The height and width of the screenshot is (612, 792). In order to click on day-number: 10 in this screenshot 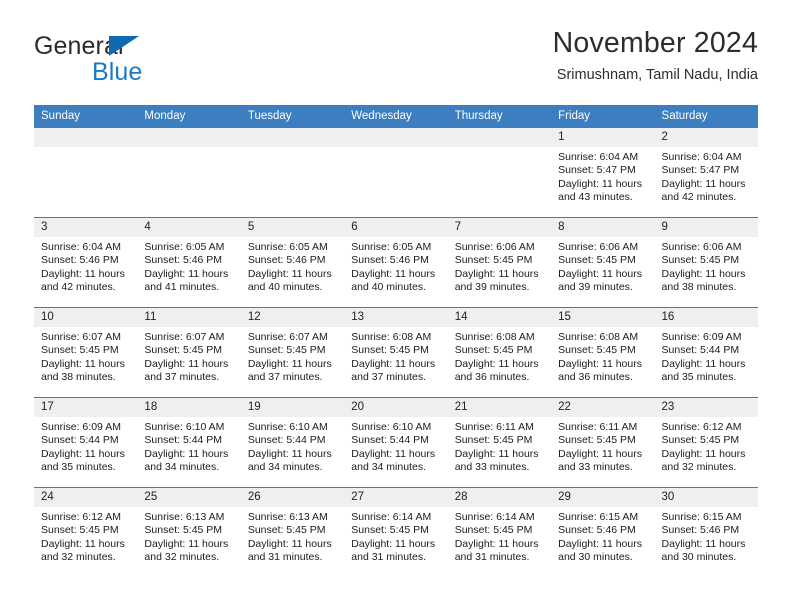, I will do `click(86, 317)`.